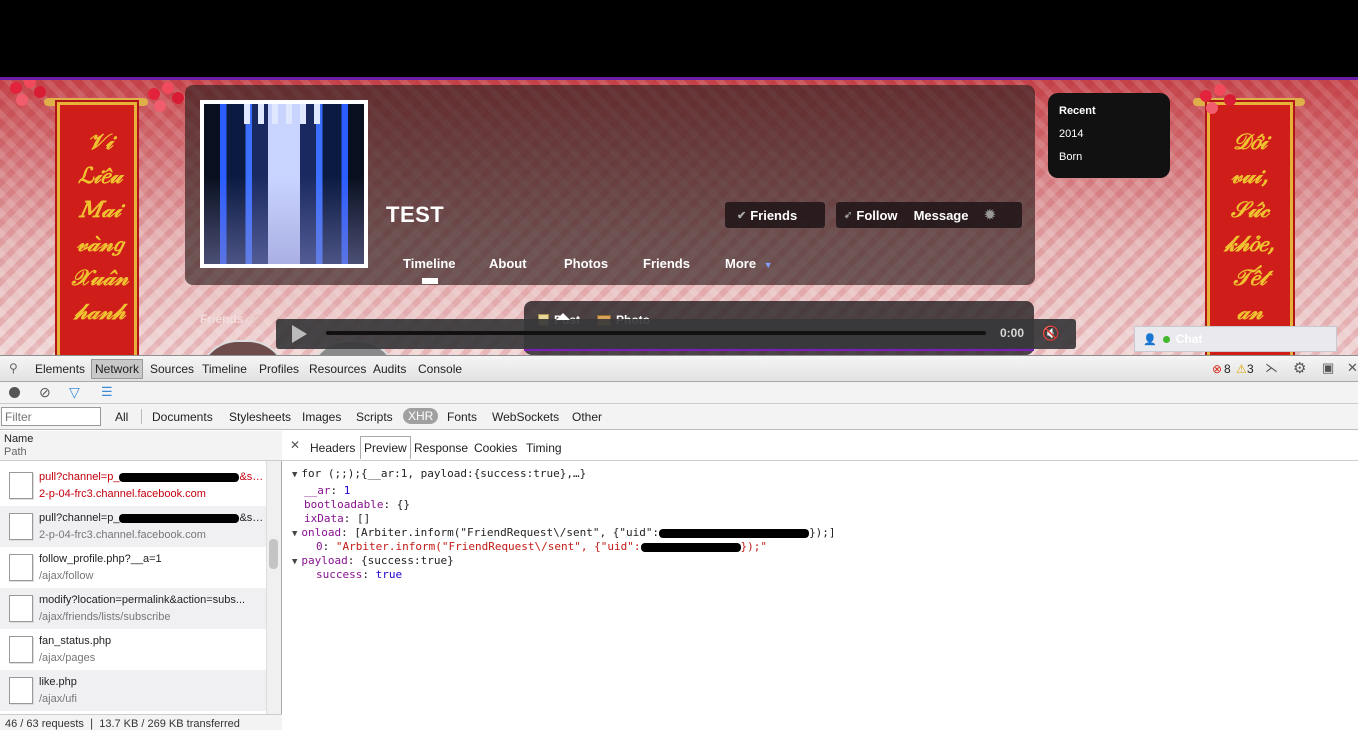 This screenshot has height=730, width=1358. What do you see at coordinates (421, 416) in the screenshot?
I see `filter-xhr: XHR` at bounding box center [421, 416].